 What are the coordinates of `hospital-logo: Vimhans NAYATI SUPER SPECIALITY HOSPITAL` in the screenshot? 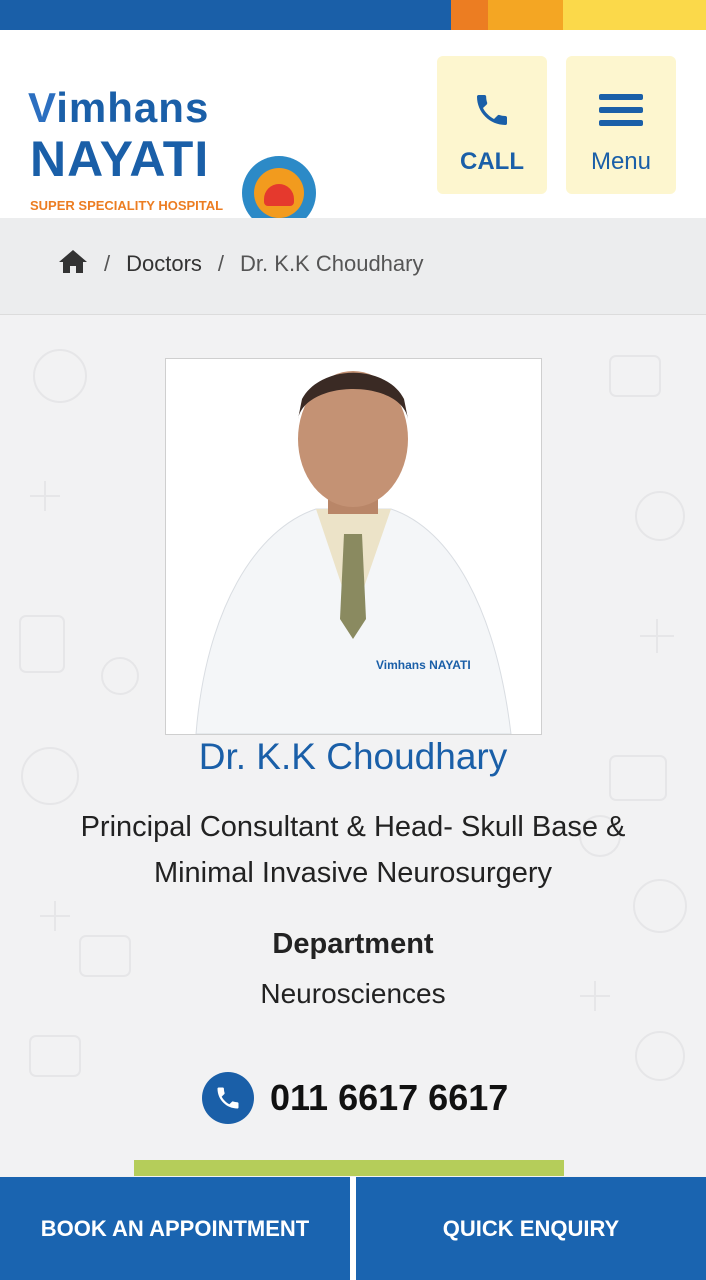 It's located at (173, 145).